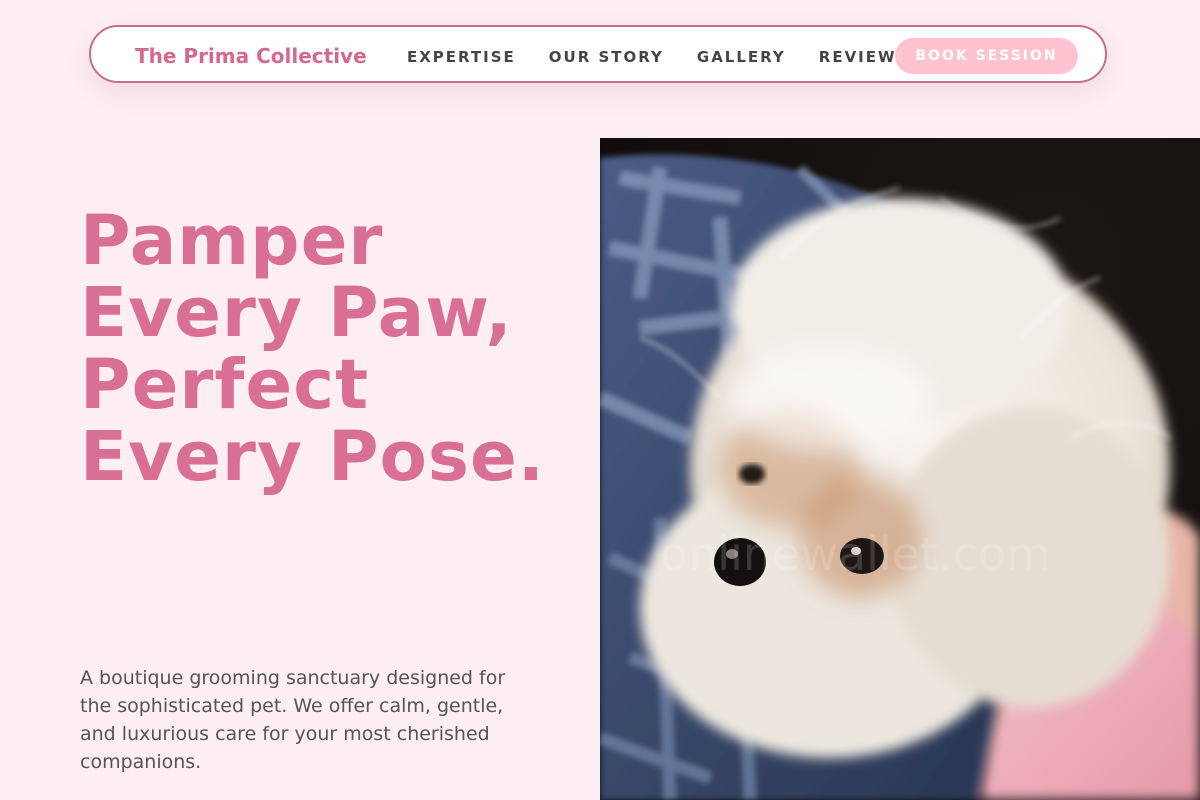  I want to click on nav-links: EXPERTISE OUR STORY GALLERY REVIEWS, so click(658, 57).